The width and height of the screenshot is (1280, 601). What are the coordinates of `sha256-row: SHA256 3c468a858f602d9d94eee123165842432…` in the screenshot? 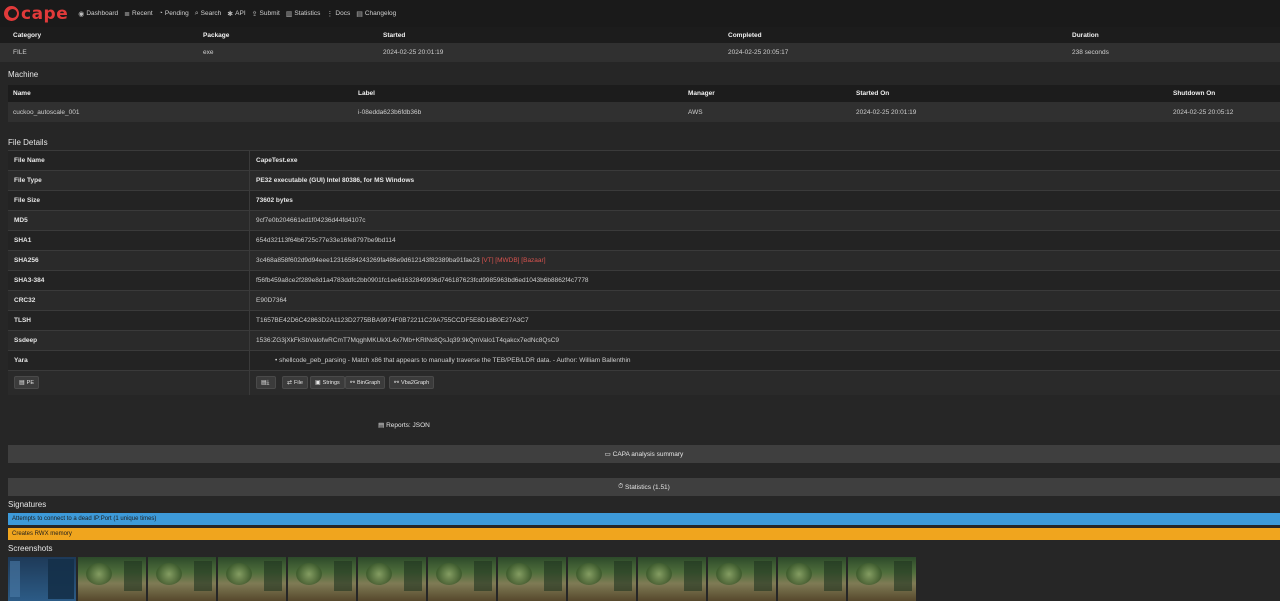 It's located at (644, 260).